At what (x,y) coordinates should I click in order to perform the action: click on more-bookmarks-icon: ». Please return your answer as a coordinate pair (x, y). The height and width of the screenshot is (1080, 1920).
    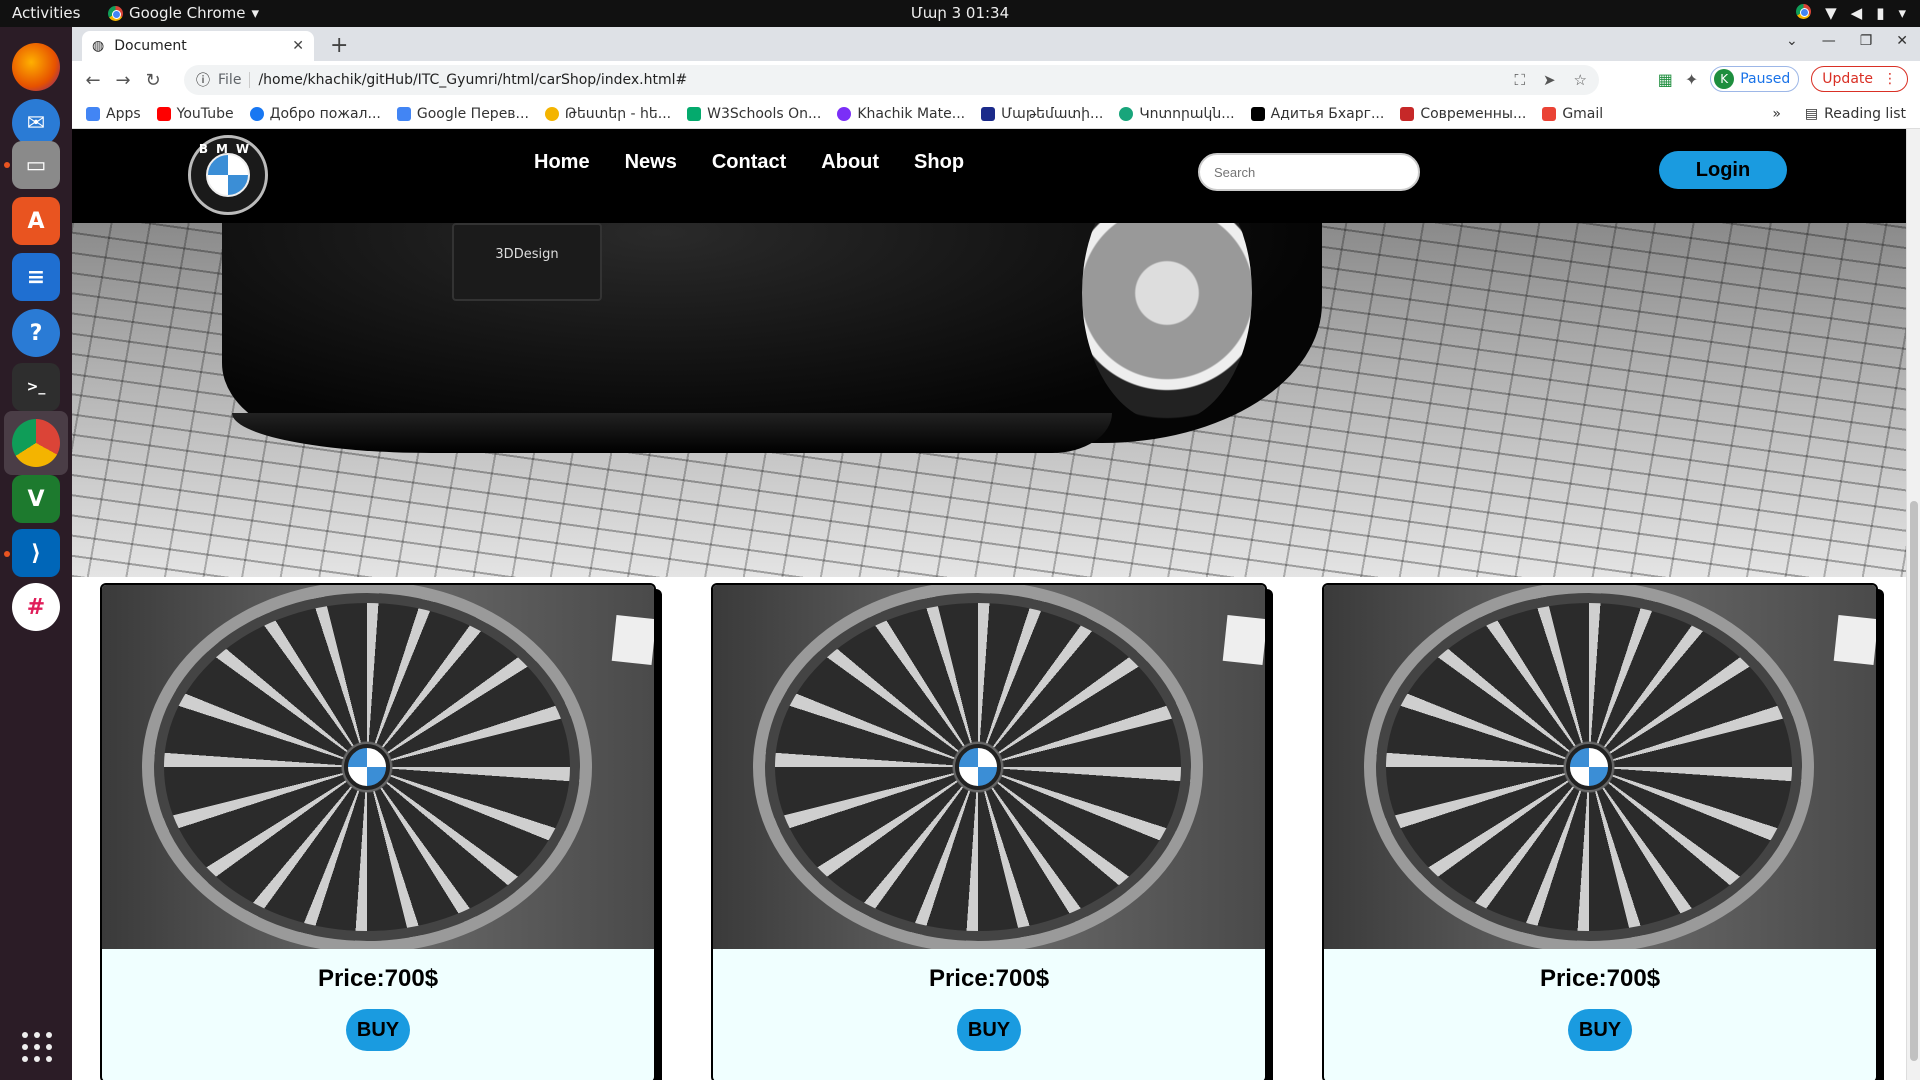
    Looking at the image, I should click on (1776, 114).